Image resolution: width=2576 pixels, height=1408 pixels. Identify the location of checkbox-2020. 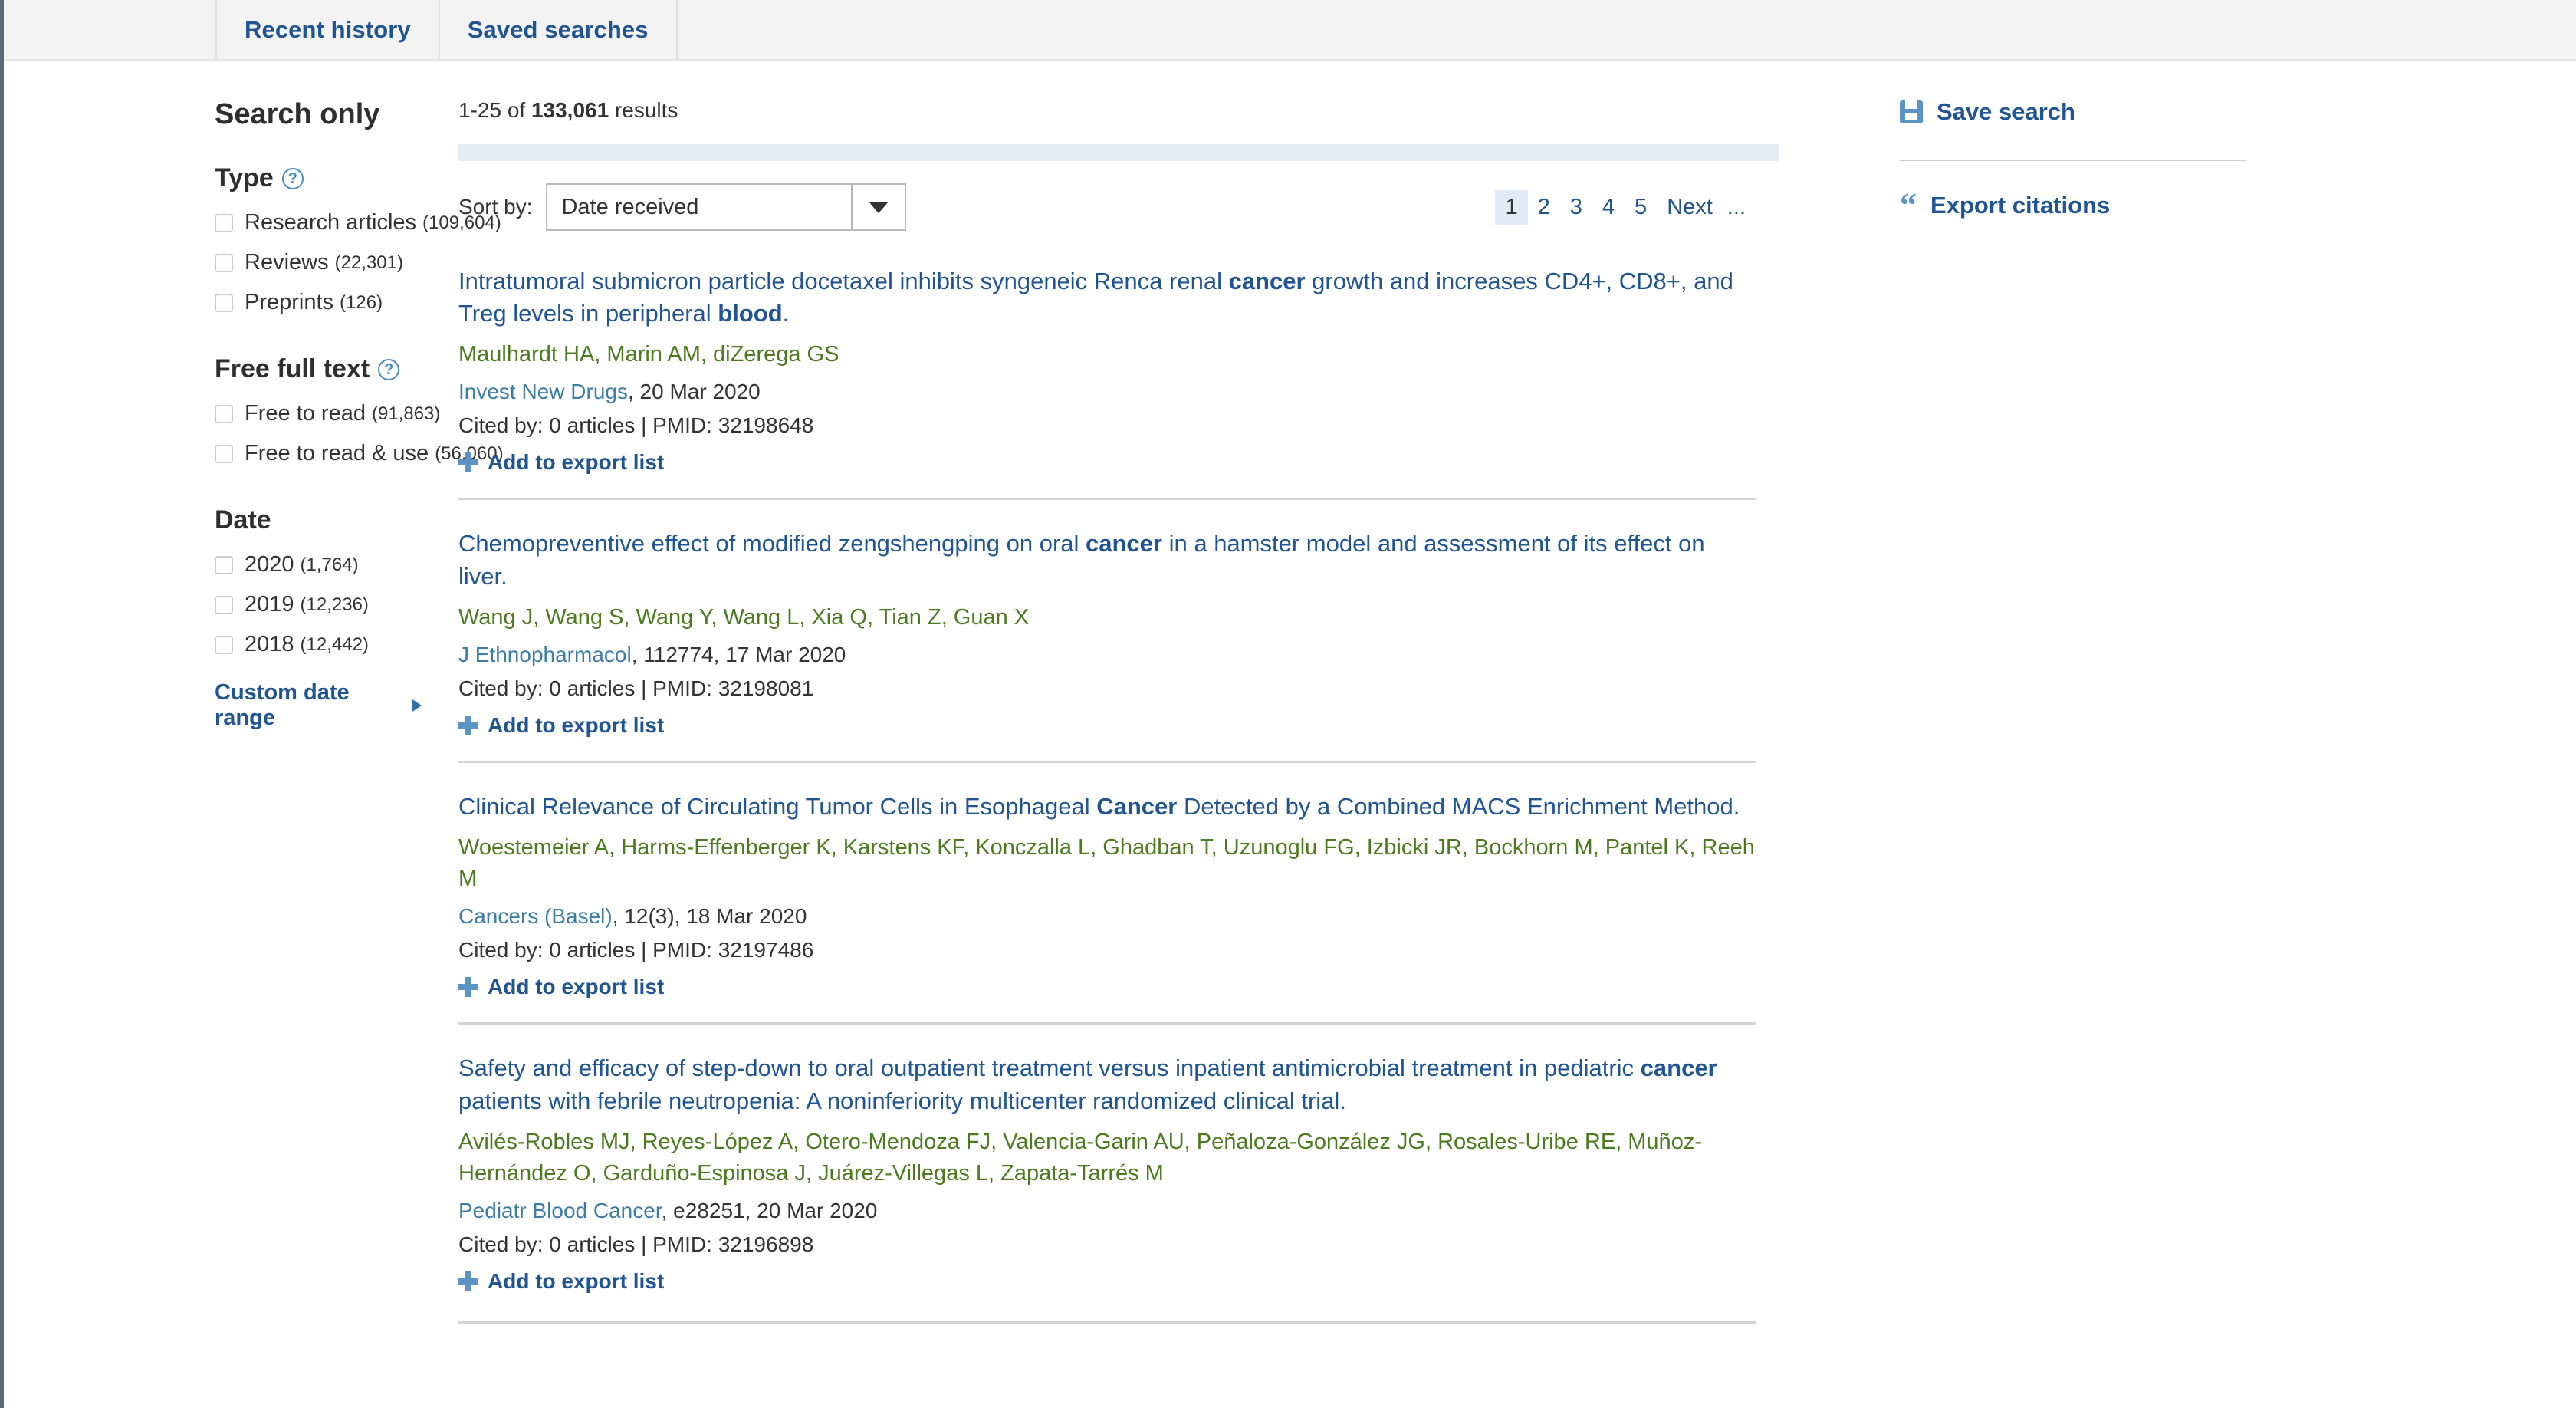
(224, 564).